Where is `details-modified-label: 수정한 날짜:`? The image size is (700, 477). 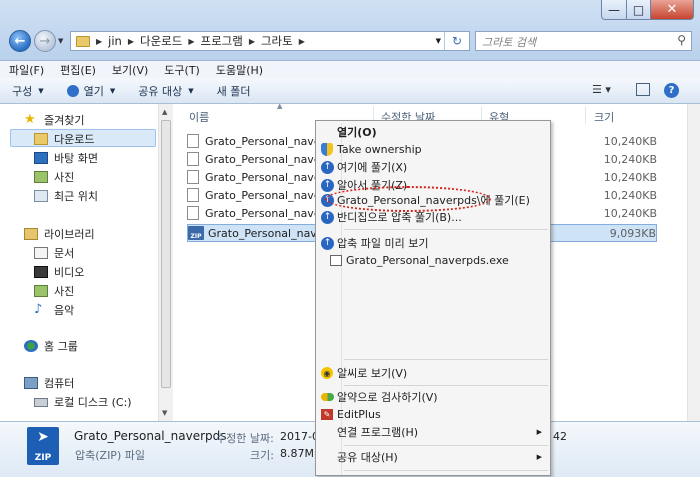 details-modified-label: 수정한 날짜: is located at coordinates (245, 438).